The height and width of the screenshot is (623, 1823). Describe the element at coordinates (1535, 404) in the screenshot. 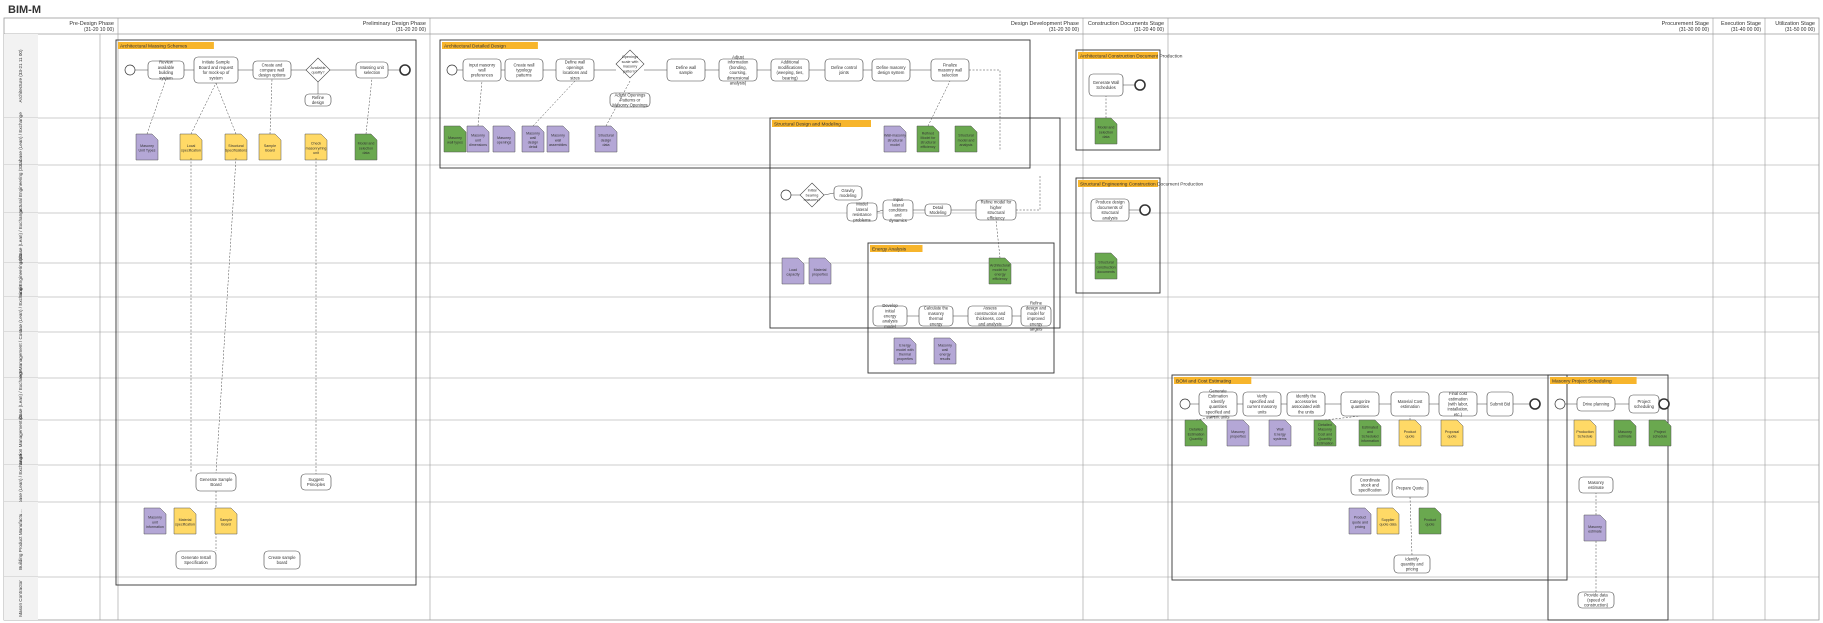

I see `end-event-bom` at that location.